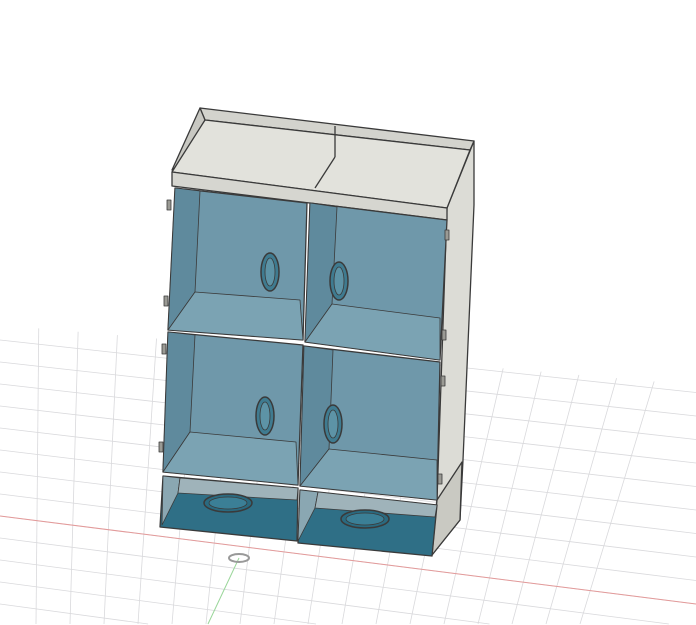 Image resolution: width=696 pixels, height=625 pixels. What do you see at coordinates (233, 408) in the screenshot?
I see `door-lower-left` at bounding box center [233, 408].